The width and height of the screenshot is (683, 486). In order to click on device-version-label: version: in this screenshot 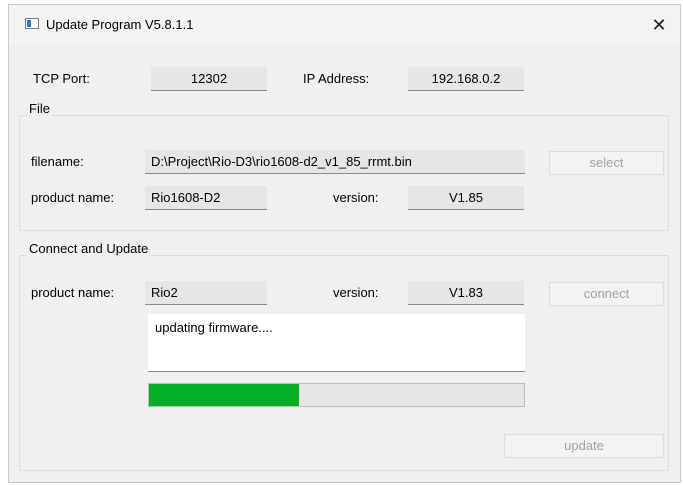, I will do `click(356, 292)`.